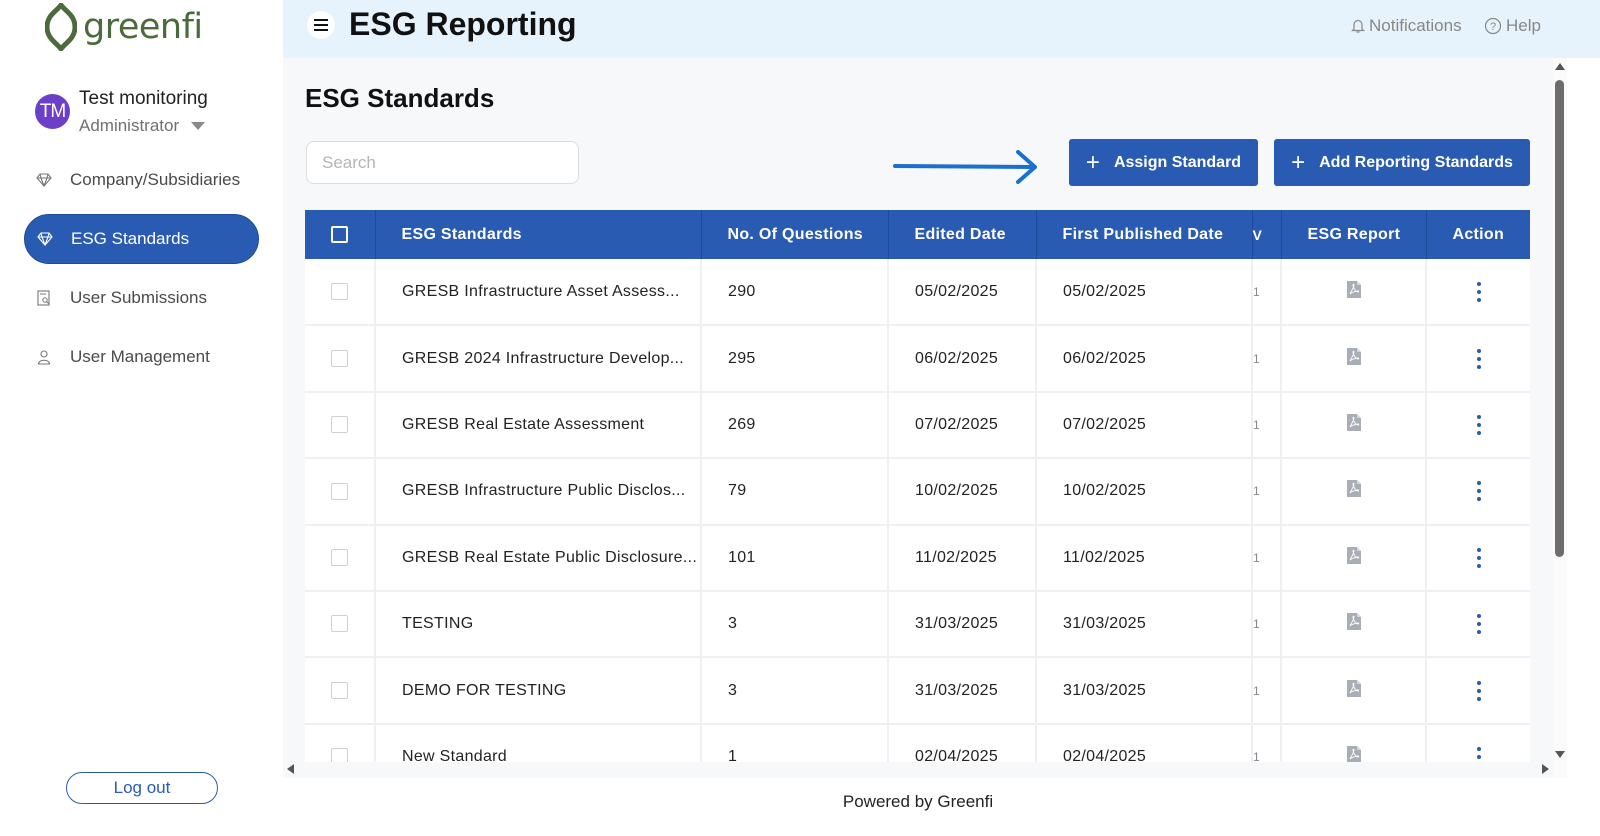 The width and height of the screenshot is (1600, 836). What do you see at coordinates (1559, 318) in the screenshot?
I see `scrollbar-thumb` at bounding box center [1559, 318].